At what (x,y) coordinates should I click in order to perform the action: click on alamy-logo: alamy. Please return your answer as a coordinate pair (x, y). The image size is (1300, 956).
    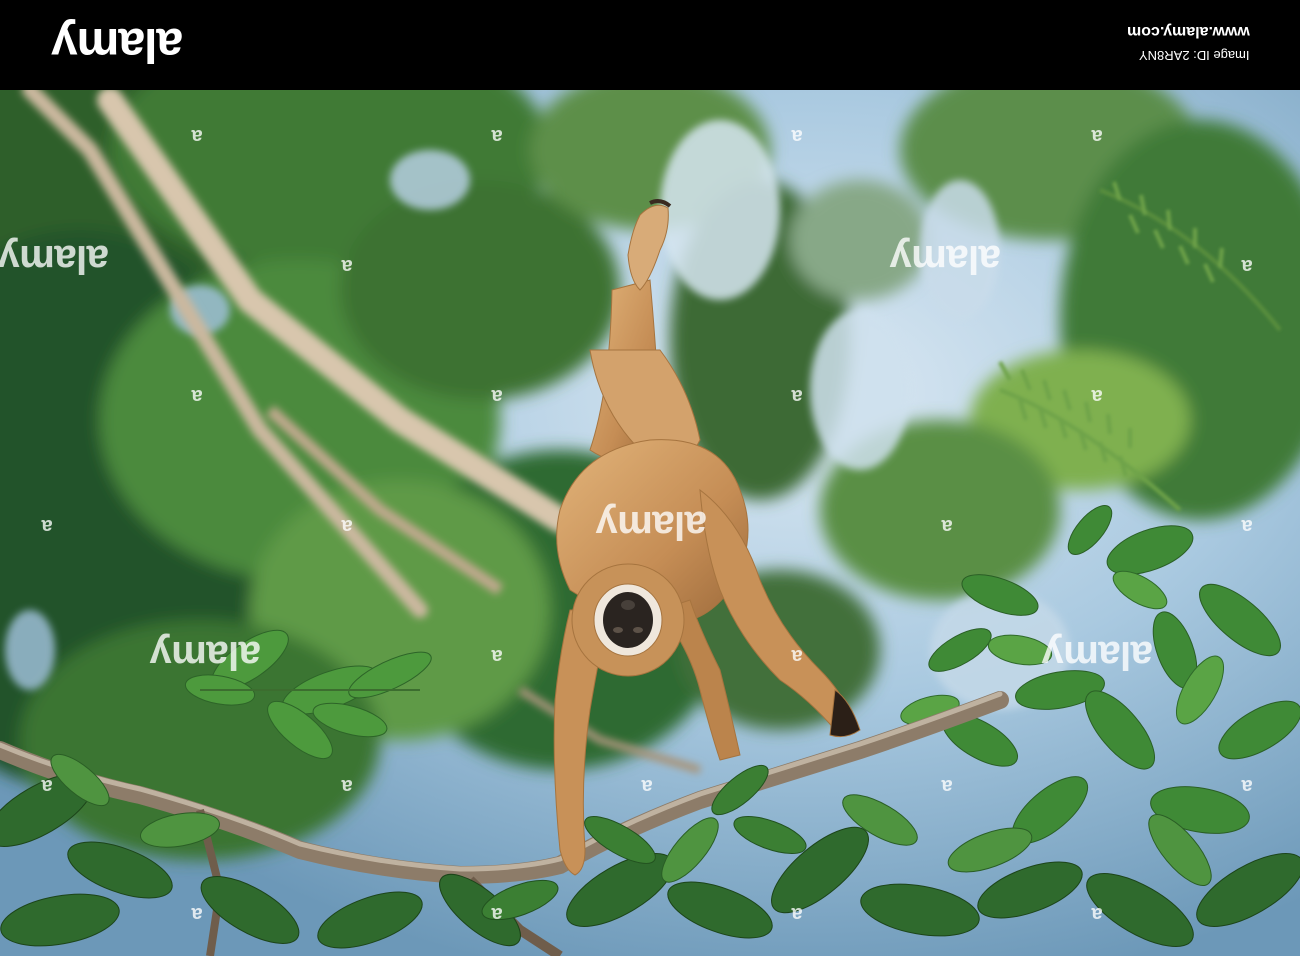
    Looking at the image, I should click on (118, 44).